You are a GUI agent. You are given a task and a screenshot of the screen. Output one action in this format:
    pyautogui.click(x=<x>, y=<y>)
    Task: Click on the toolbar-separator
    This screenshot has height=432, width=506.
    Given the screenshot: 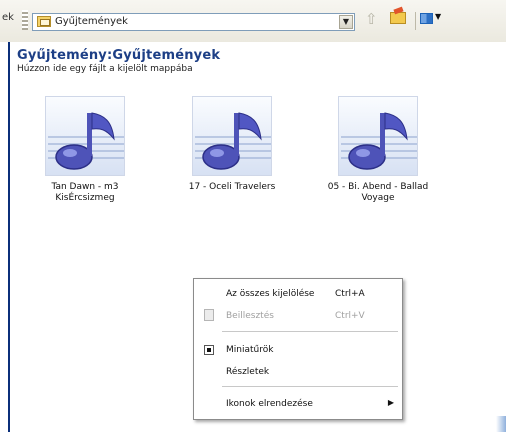 What is the action you would take?
    pyautogui.click(x=415, y=21)
    